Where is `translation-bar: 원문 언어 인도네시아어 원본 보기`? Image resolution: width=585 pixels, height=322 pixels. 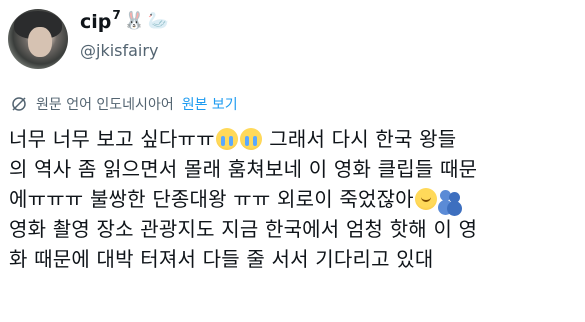 translation-bar: 원문 언어 인도네시아어 원본 보기 is located at coordinates (124, 104).